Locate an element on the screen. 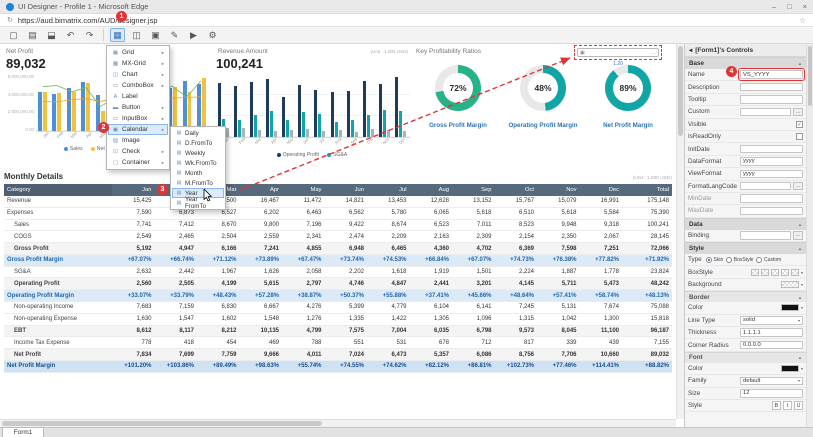 The width and height of the screenshot is (813, 437). minimize-button: – is located at coordinates (774, 6).